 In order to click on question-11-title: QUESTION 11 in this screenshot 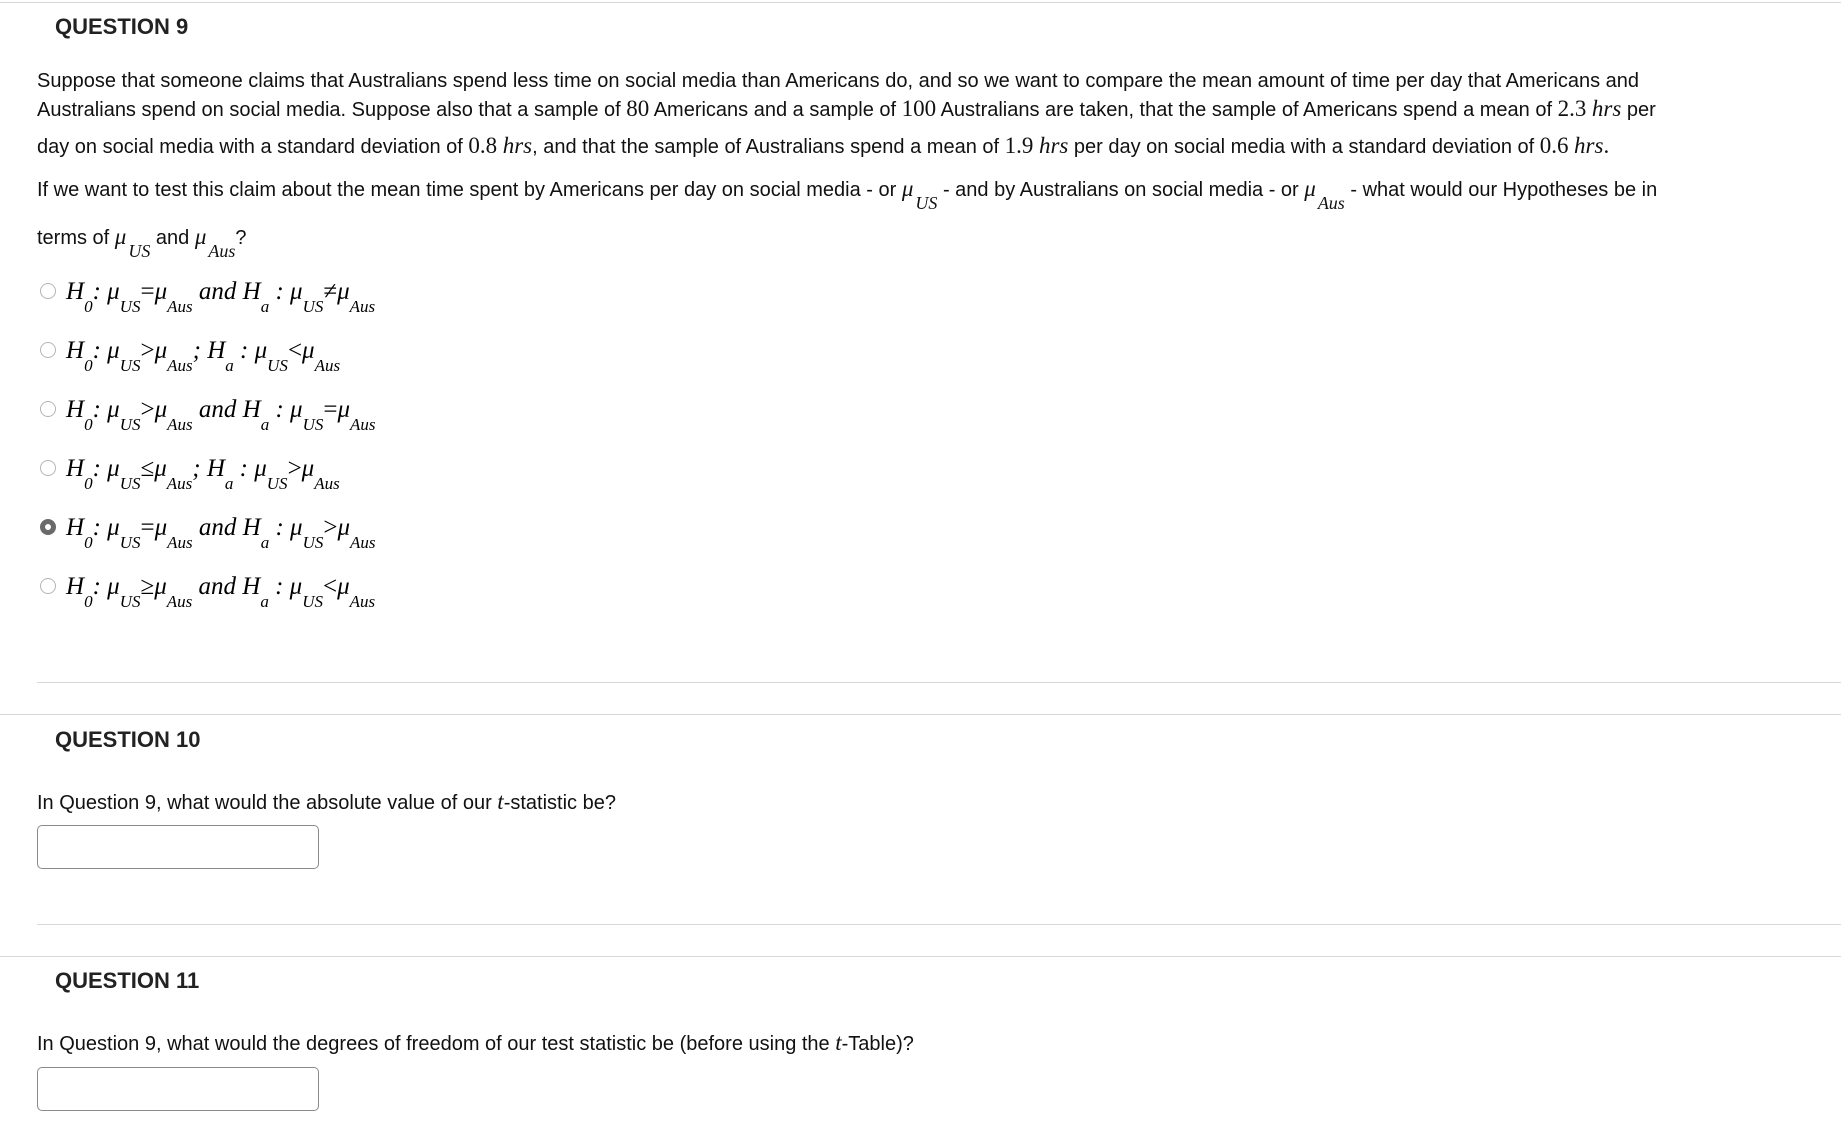, I will do `click(127, 980)`.